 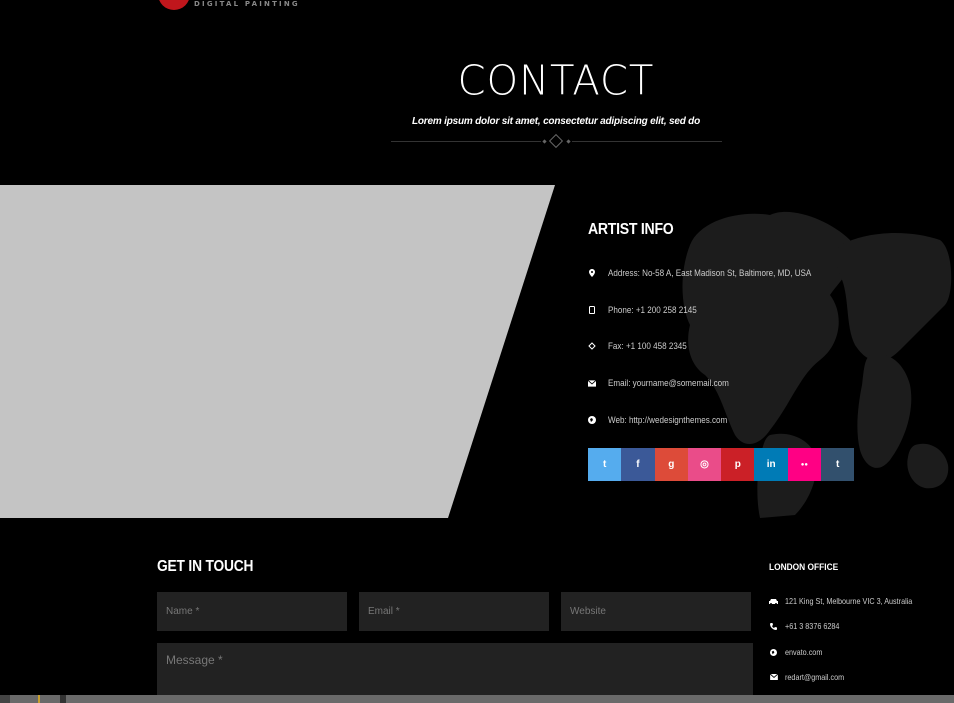 What do you see at coordinates (849, 601) in the screenshot?
I see `office-address-text: 121 King St, Melbourne VIC 3, Australia` at bounding box center [849, 601].